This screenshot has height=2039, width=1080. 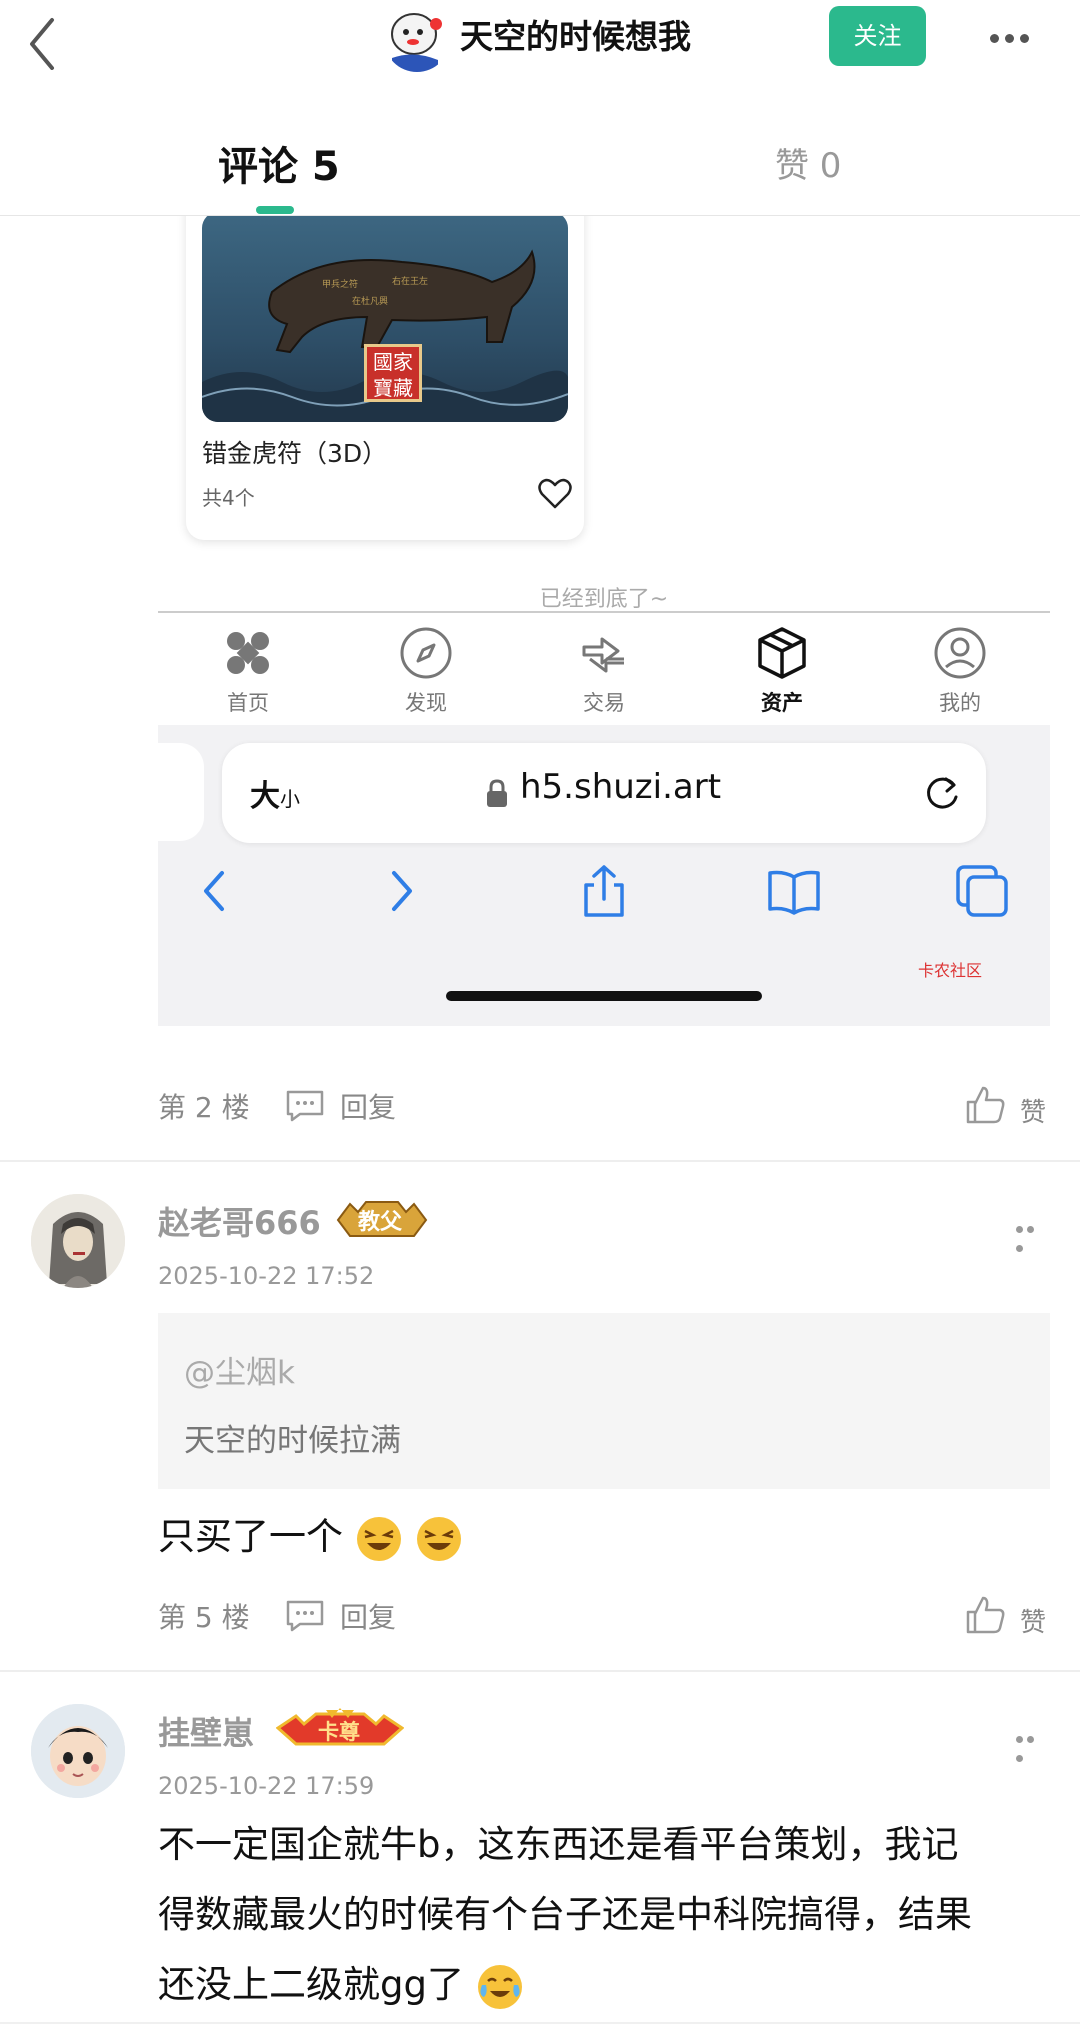 What do you see at coordinates (782, 653) in the screenshot?
I see `box-icon` at bounding box center [782, 653].